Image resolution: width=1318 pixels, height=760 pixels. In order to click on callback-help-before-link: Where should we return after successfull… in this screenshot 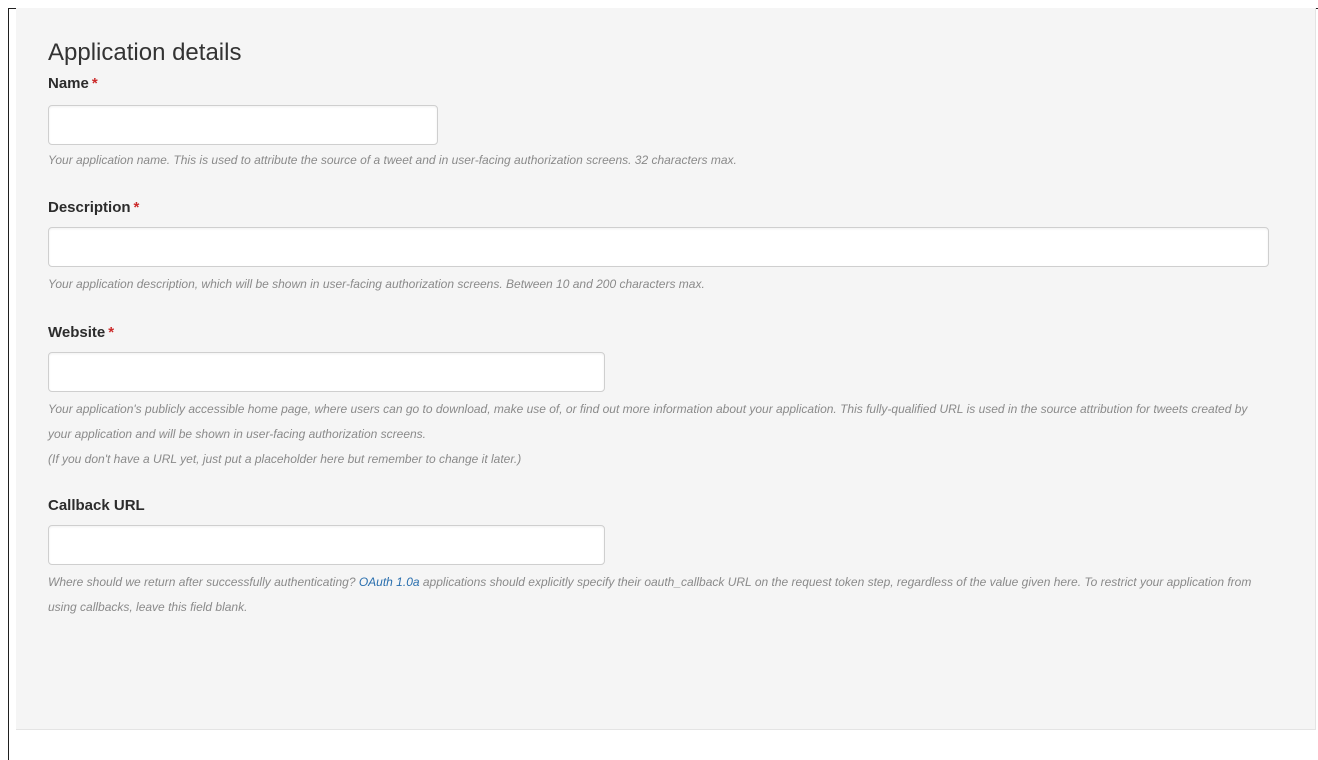, I will do `click(203, 582)`.